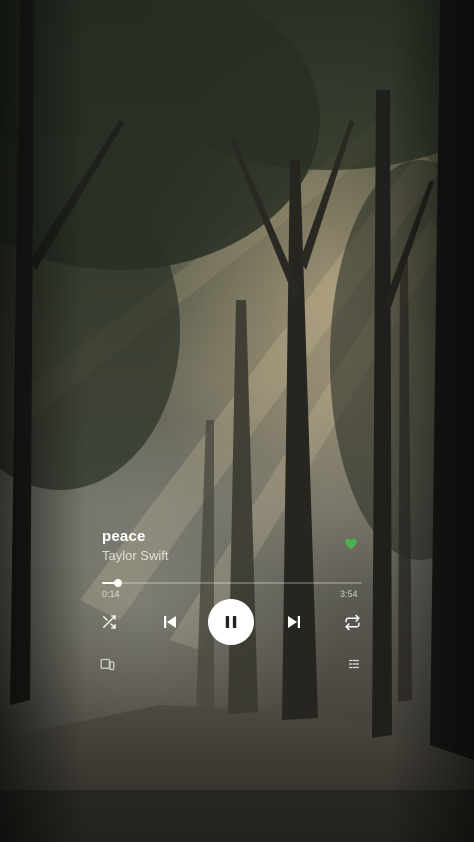 The width and height of the screenshot is (474, 842). I want to click on repeat-icon, so click(352, 622).